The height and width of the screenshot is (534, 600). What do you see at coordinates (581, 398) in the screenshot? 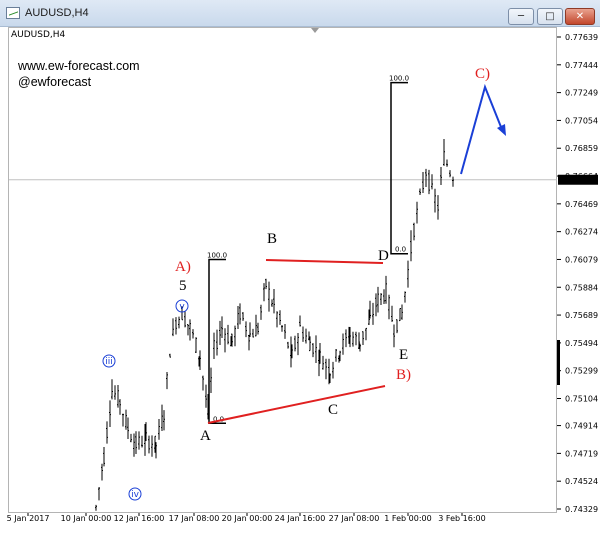
I see `price-tick-label: 0.75104` at bounding box center [581, 398].